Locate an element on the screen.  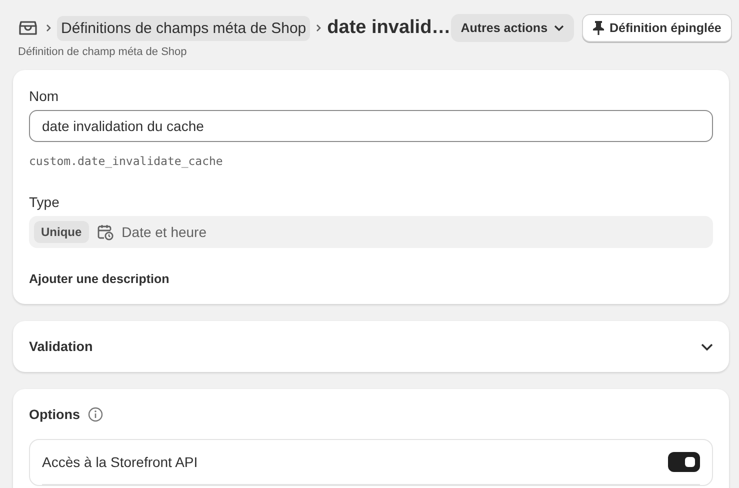
name-input-field: date invalidation du cache is located at coordinates (371, 126).